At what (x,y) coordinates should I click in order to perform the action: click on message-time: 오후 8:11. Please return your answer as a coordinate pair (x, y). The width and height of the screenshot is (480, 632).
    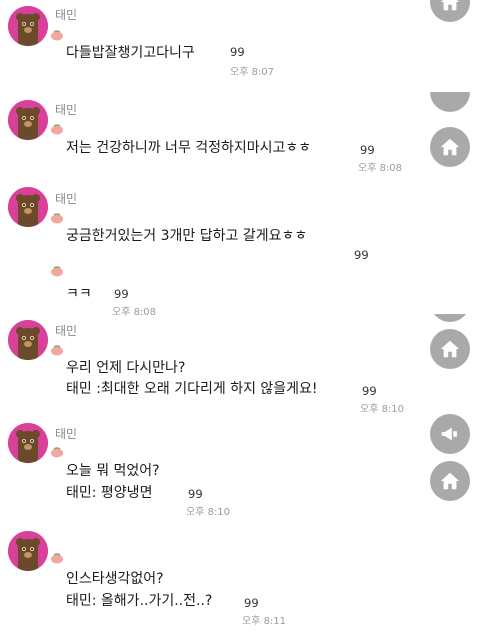
    Looking at the image, I should click on (264, 621).